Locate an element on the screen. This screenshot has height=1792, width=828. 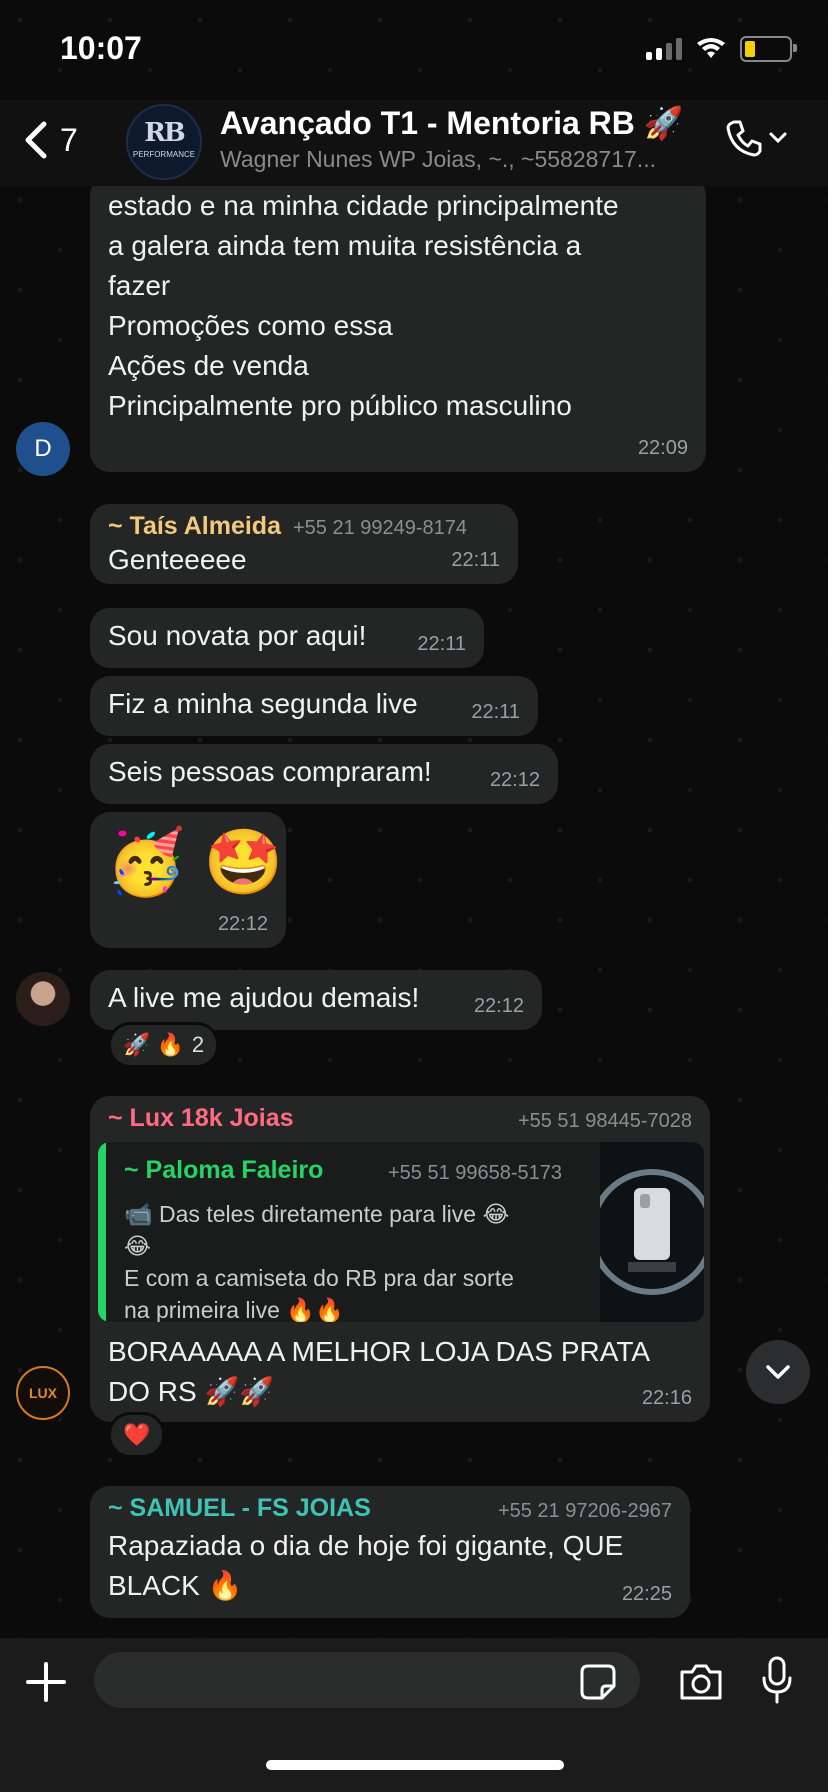
sticker-icon is located at coordinates (598, 1682).